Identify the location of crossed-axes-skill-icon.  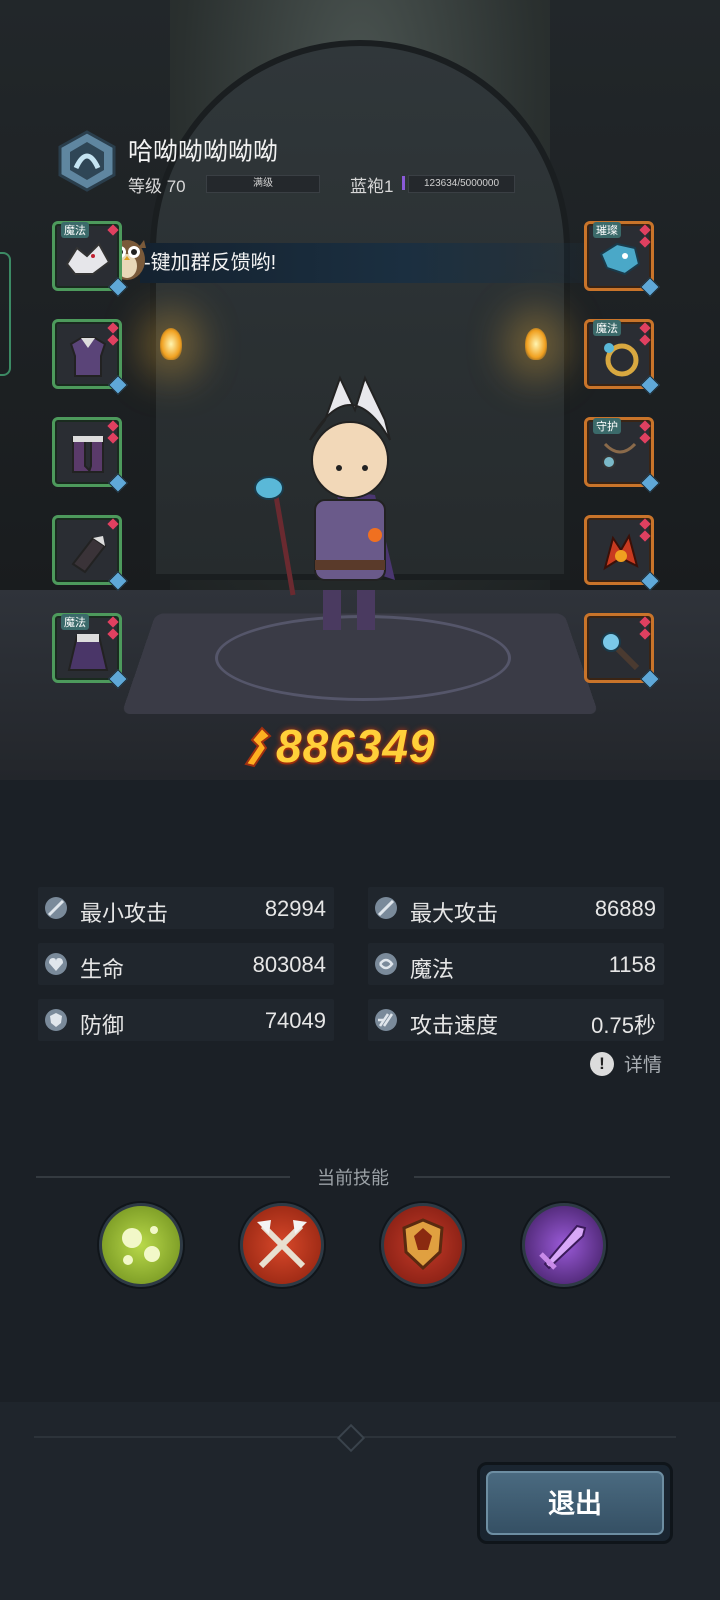
(282, 1244).